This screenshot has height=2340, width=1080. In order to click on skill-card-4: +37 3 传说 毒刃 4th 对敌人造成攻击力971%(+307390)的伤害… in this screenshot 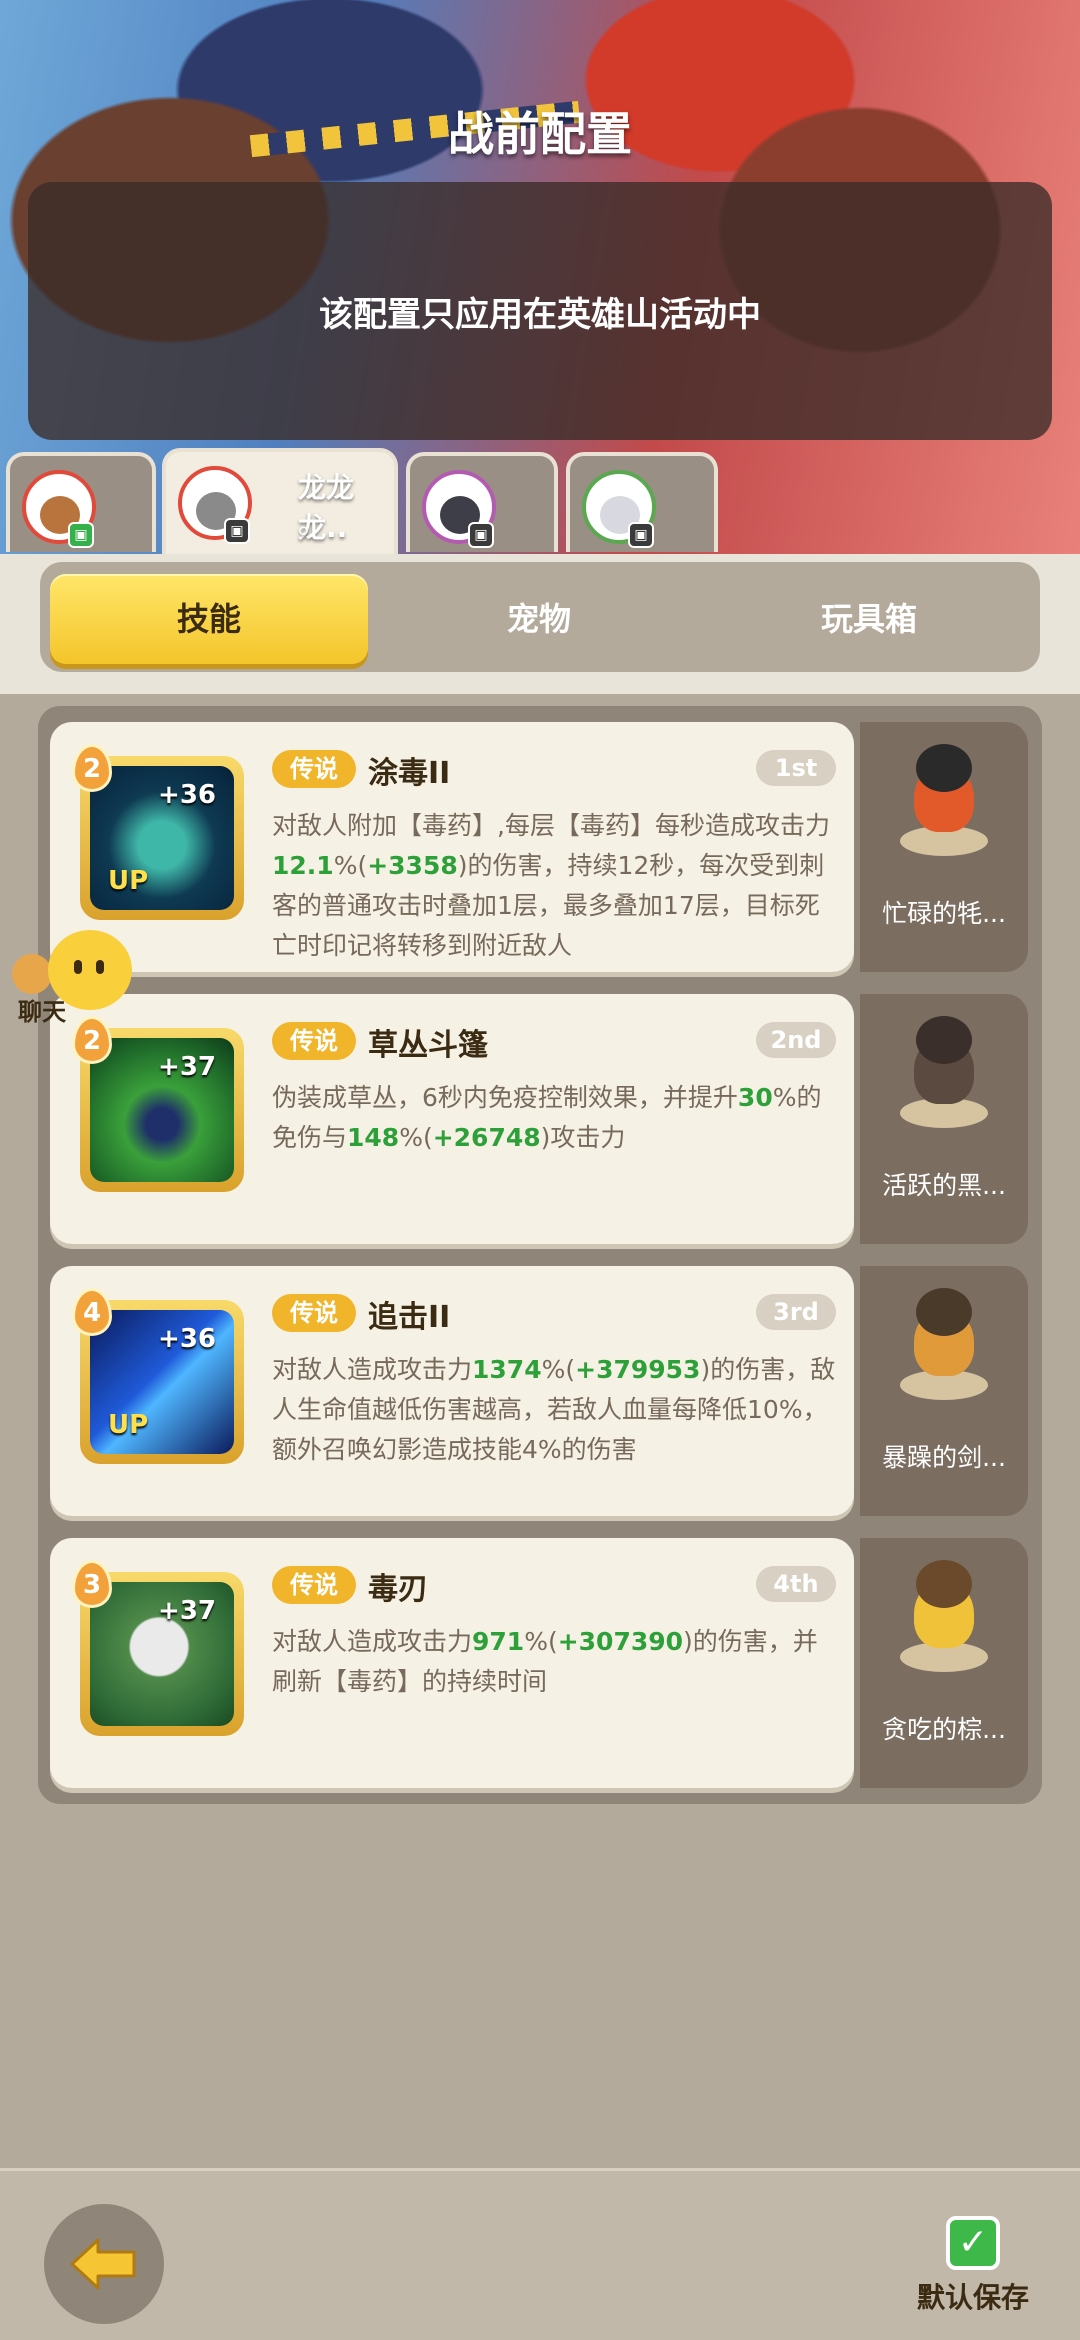, I will do `click(452, 1663)`.